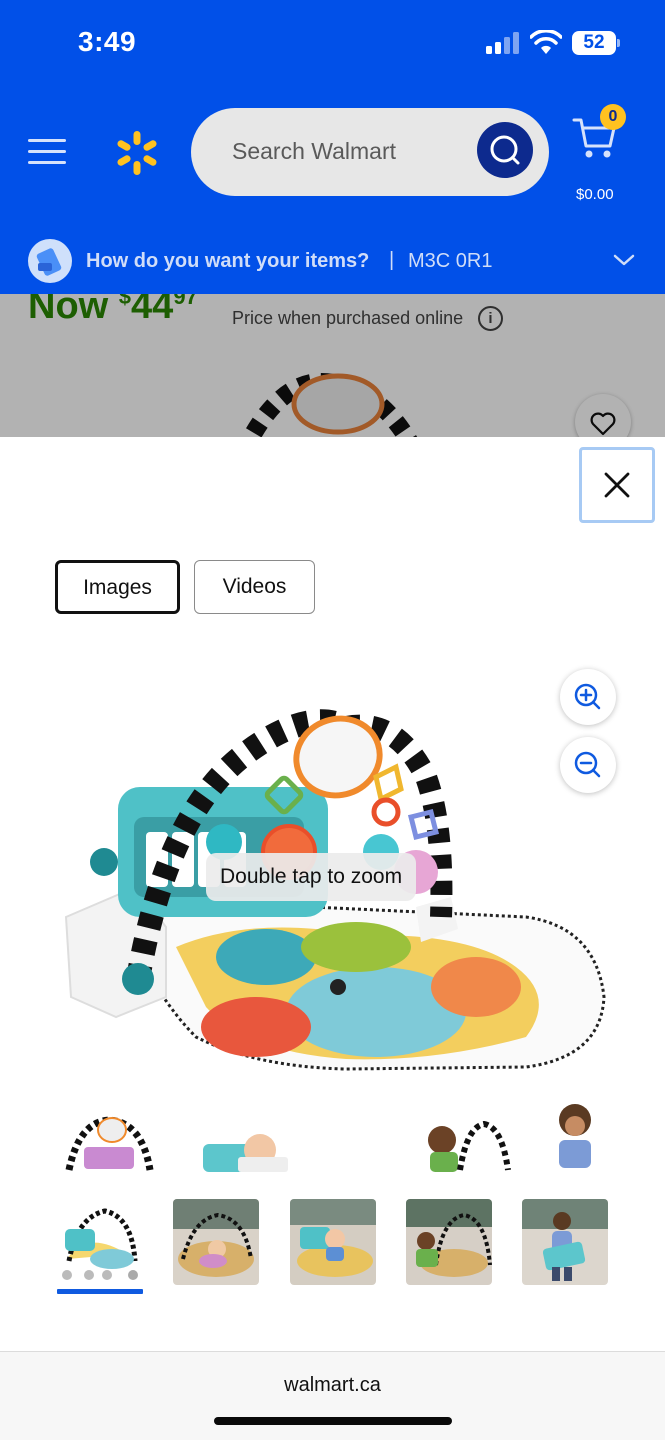 The width and height of the screenshot is (665, 1440). I want to click on zoom-out-icon, so click(587, 764).